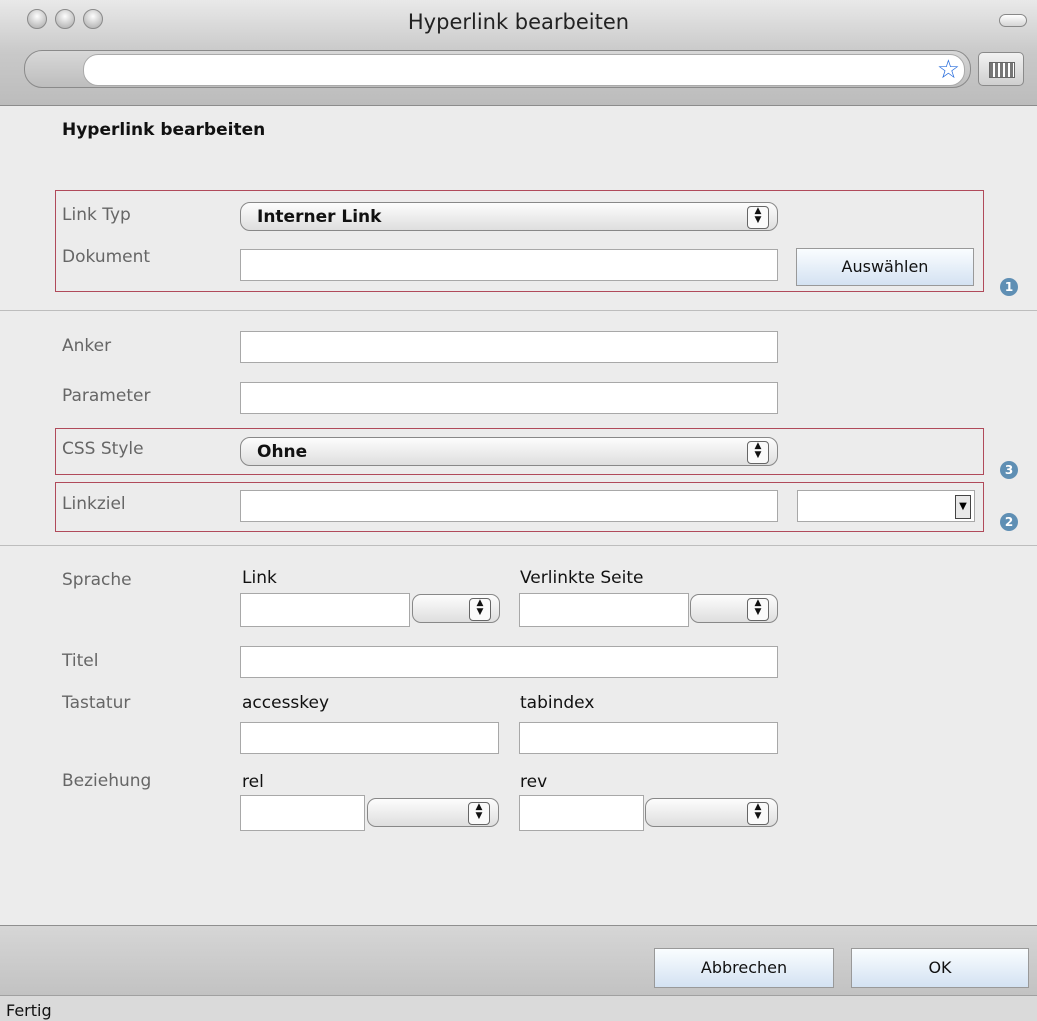  Describe the element at coordinates (433, 812) in the screenshot. I see `rel-select: ▲ ▼` at that location.